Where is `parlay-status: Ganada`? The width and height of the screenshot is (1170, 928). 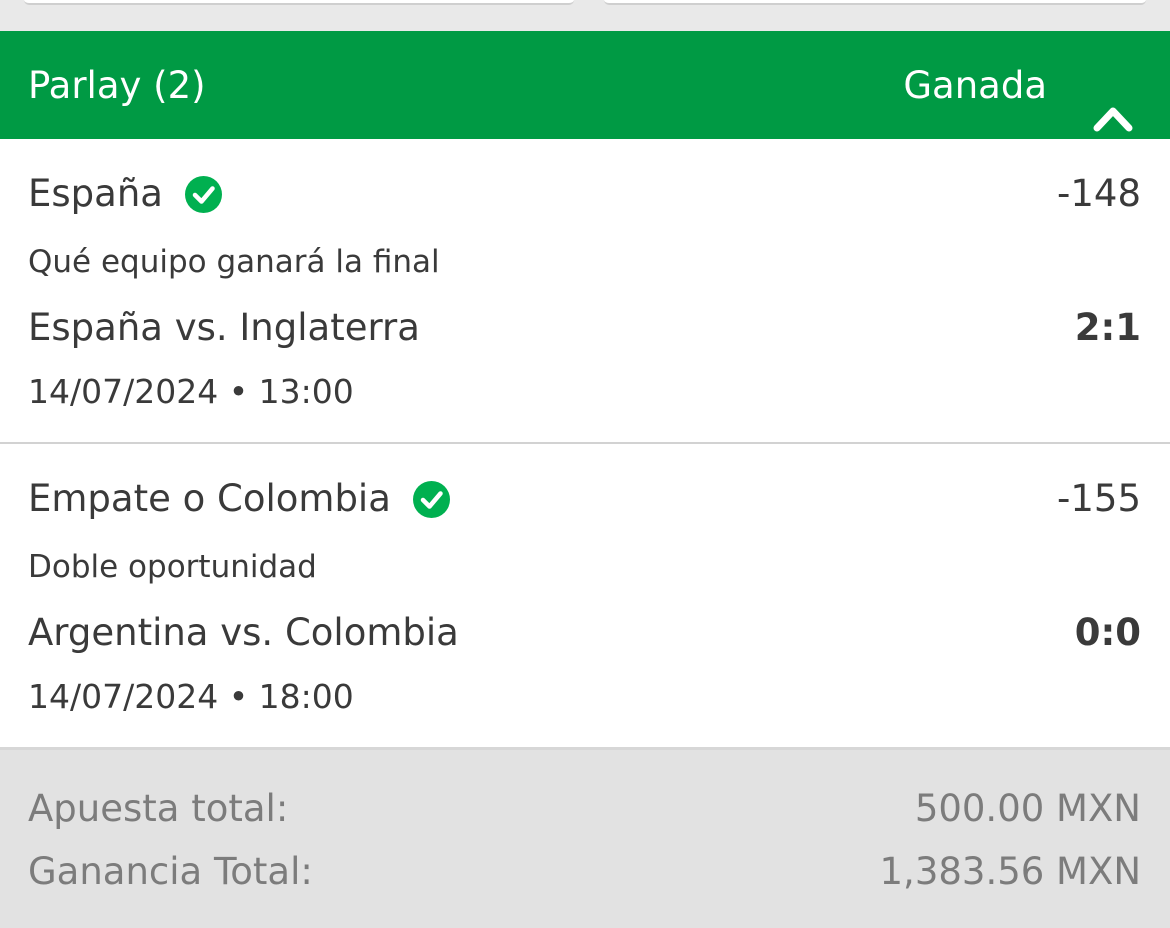
parlay-status: Ganada is located at coordinates (975, 85).